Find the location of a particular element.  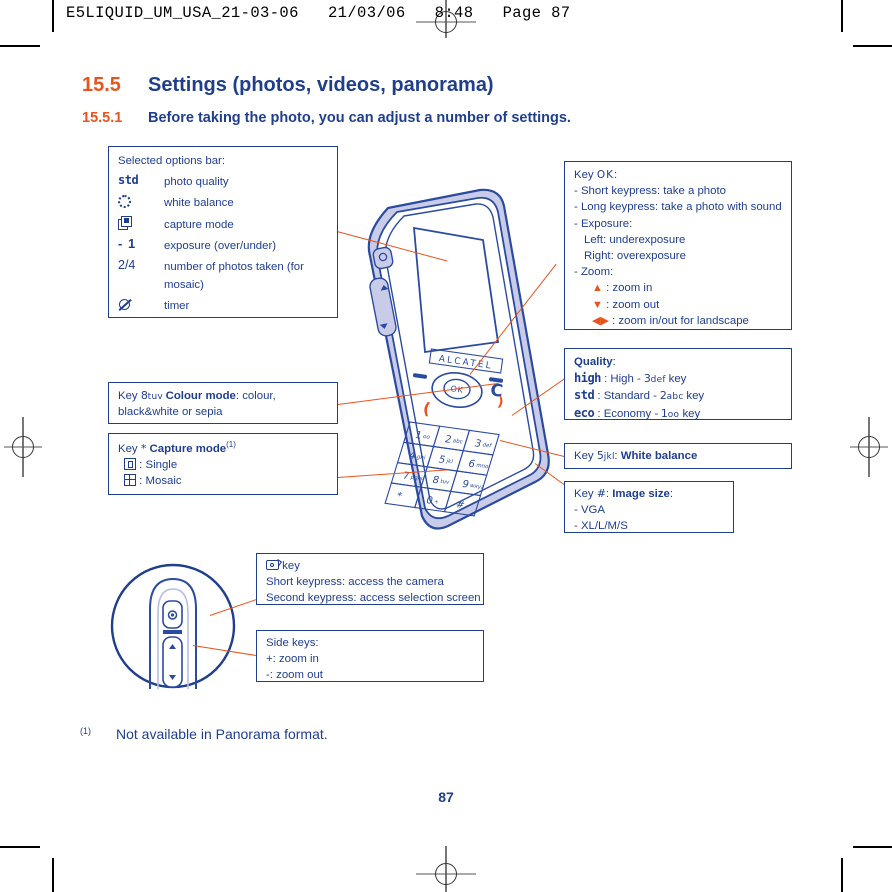

key-3-letters: def is located at coordinates (658, 380).